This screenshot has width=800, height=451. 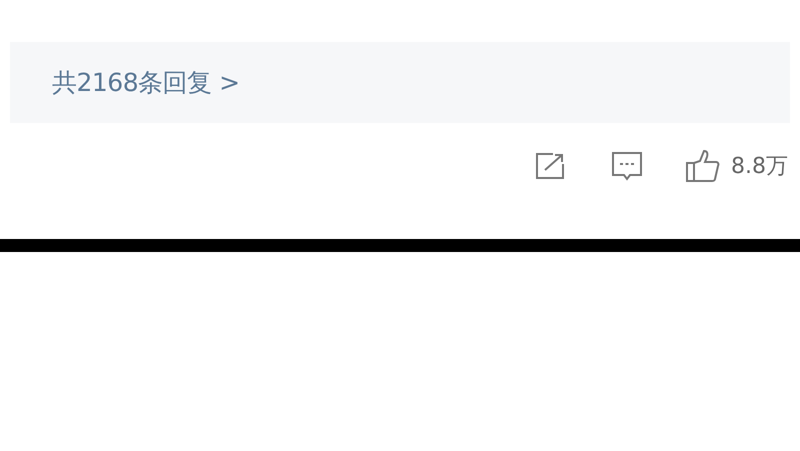 I want to click on like-count: 8.8万, so click(x=759, y=167).